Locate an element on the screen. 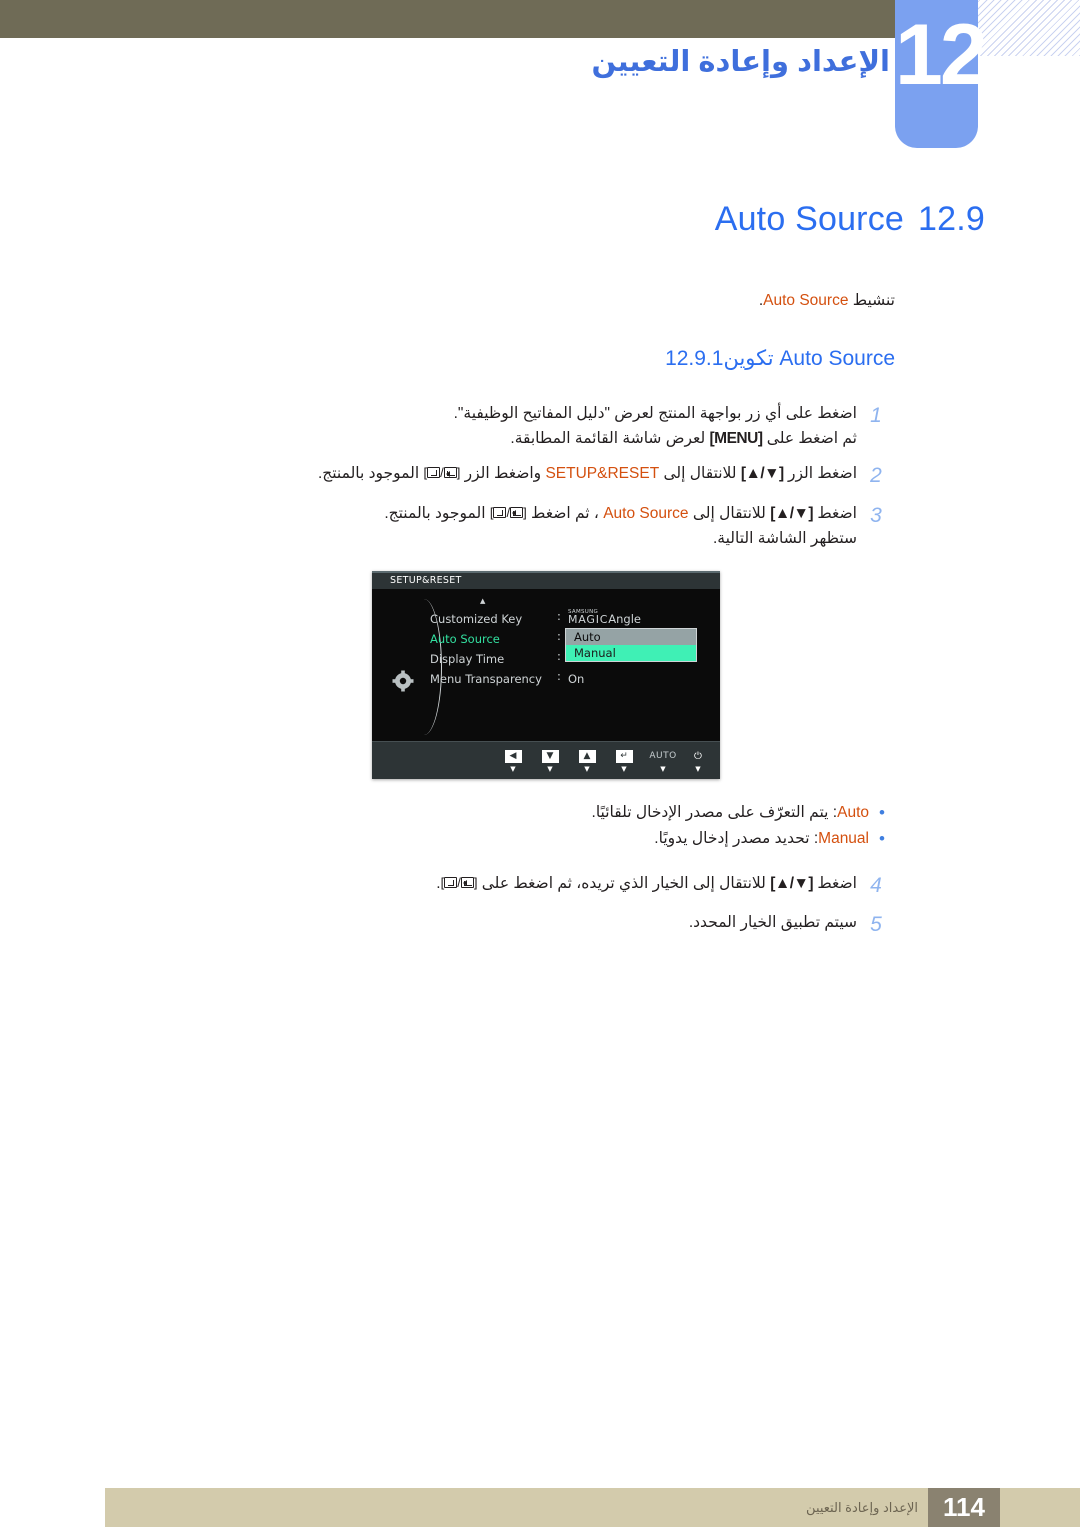 The width and height of the screenshot is (1080, 1527). step-item: 5 سيتم تطبيق الخيار المحدد. is located at coordinates (500, 924).